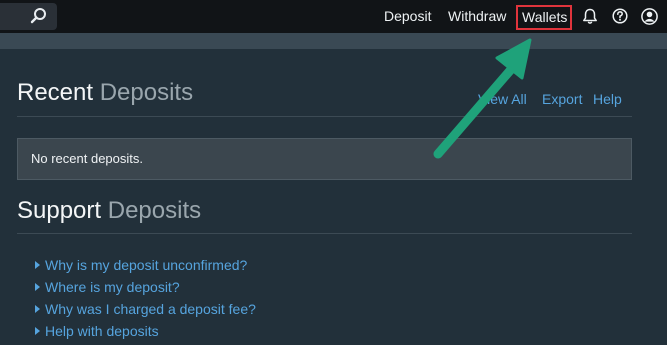 This screenshot has width=667, height=345. I want to click on support-link-label: Why is my deposit unconfirmed?, so click(146, 265).